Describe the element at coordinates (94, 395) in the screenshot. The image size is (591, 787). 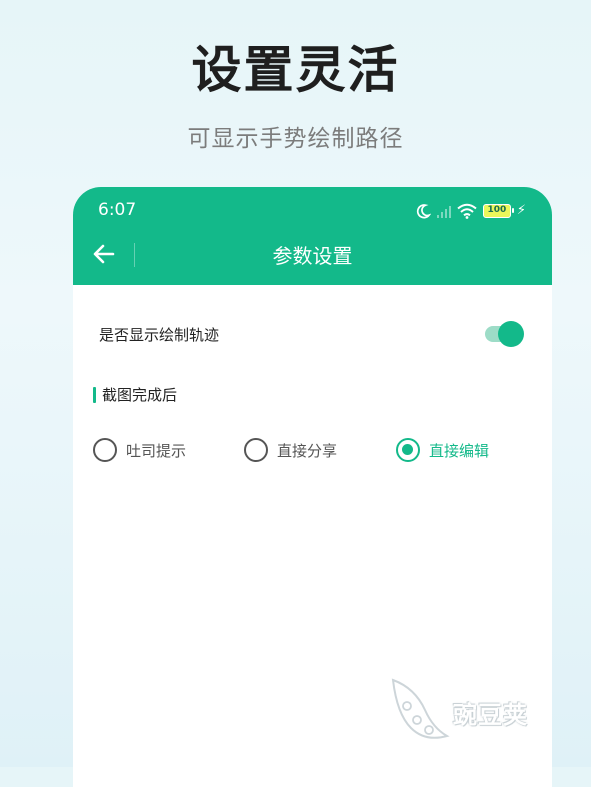
I see `section-accent-bar` at that location.